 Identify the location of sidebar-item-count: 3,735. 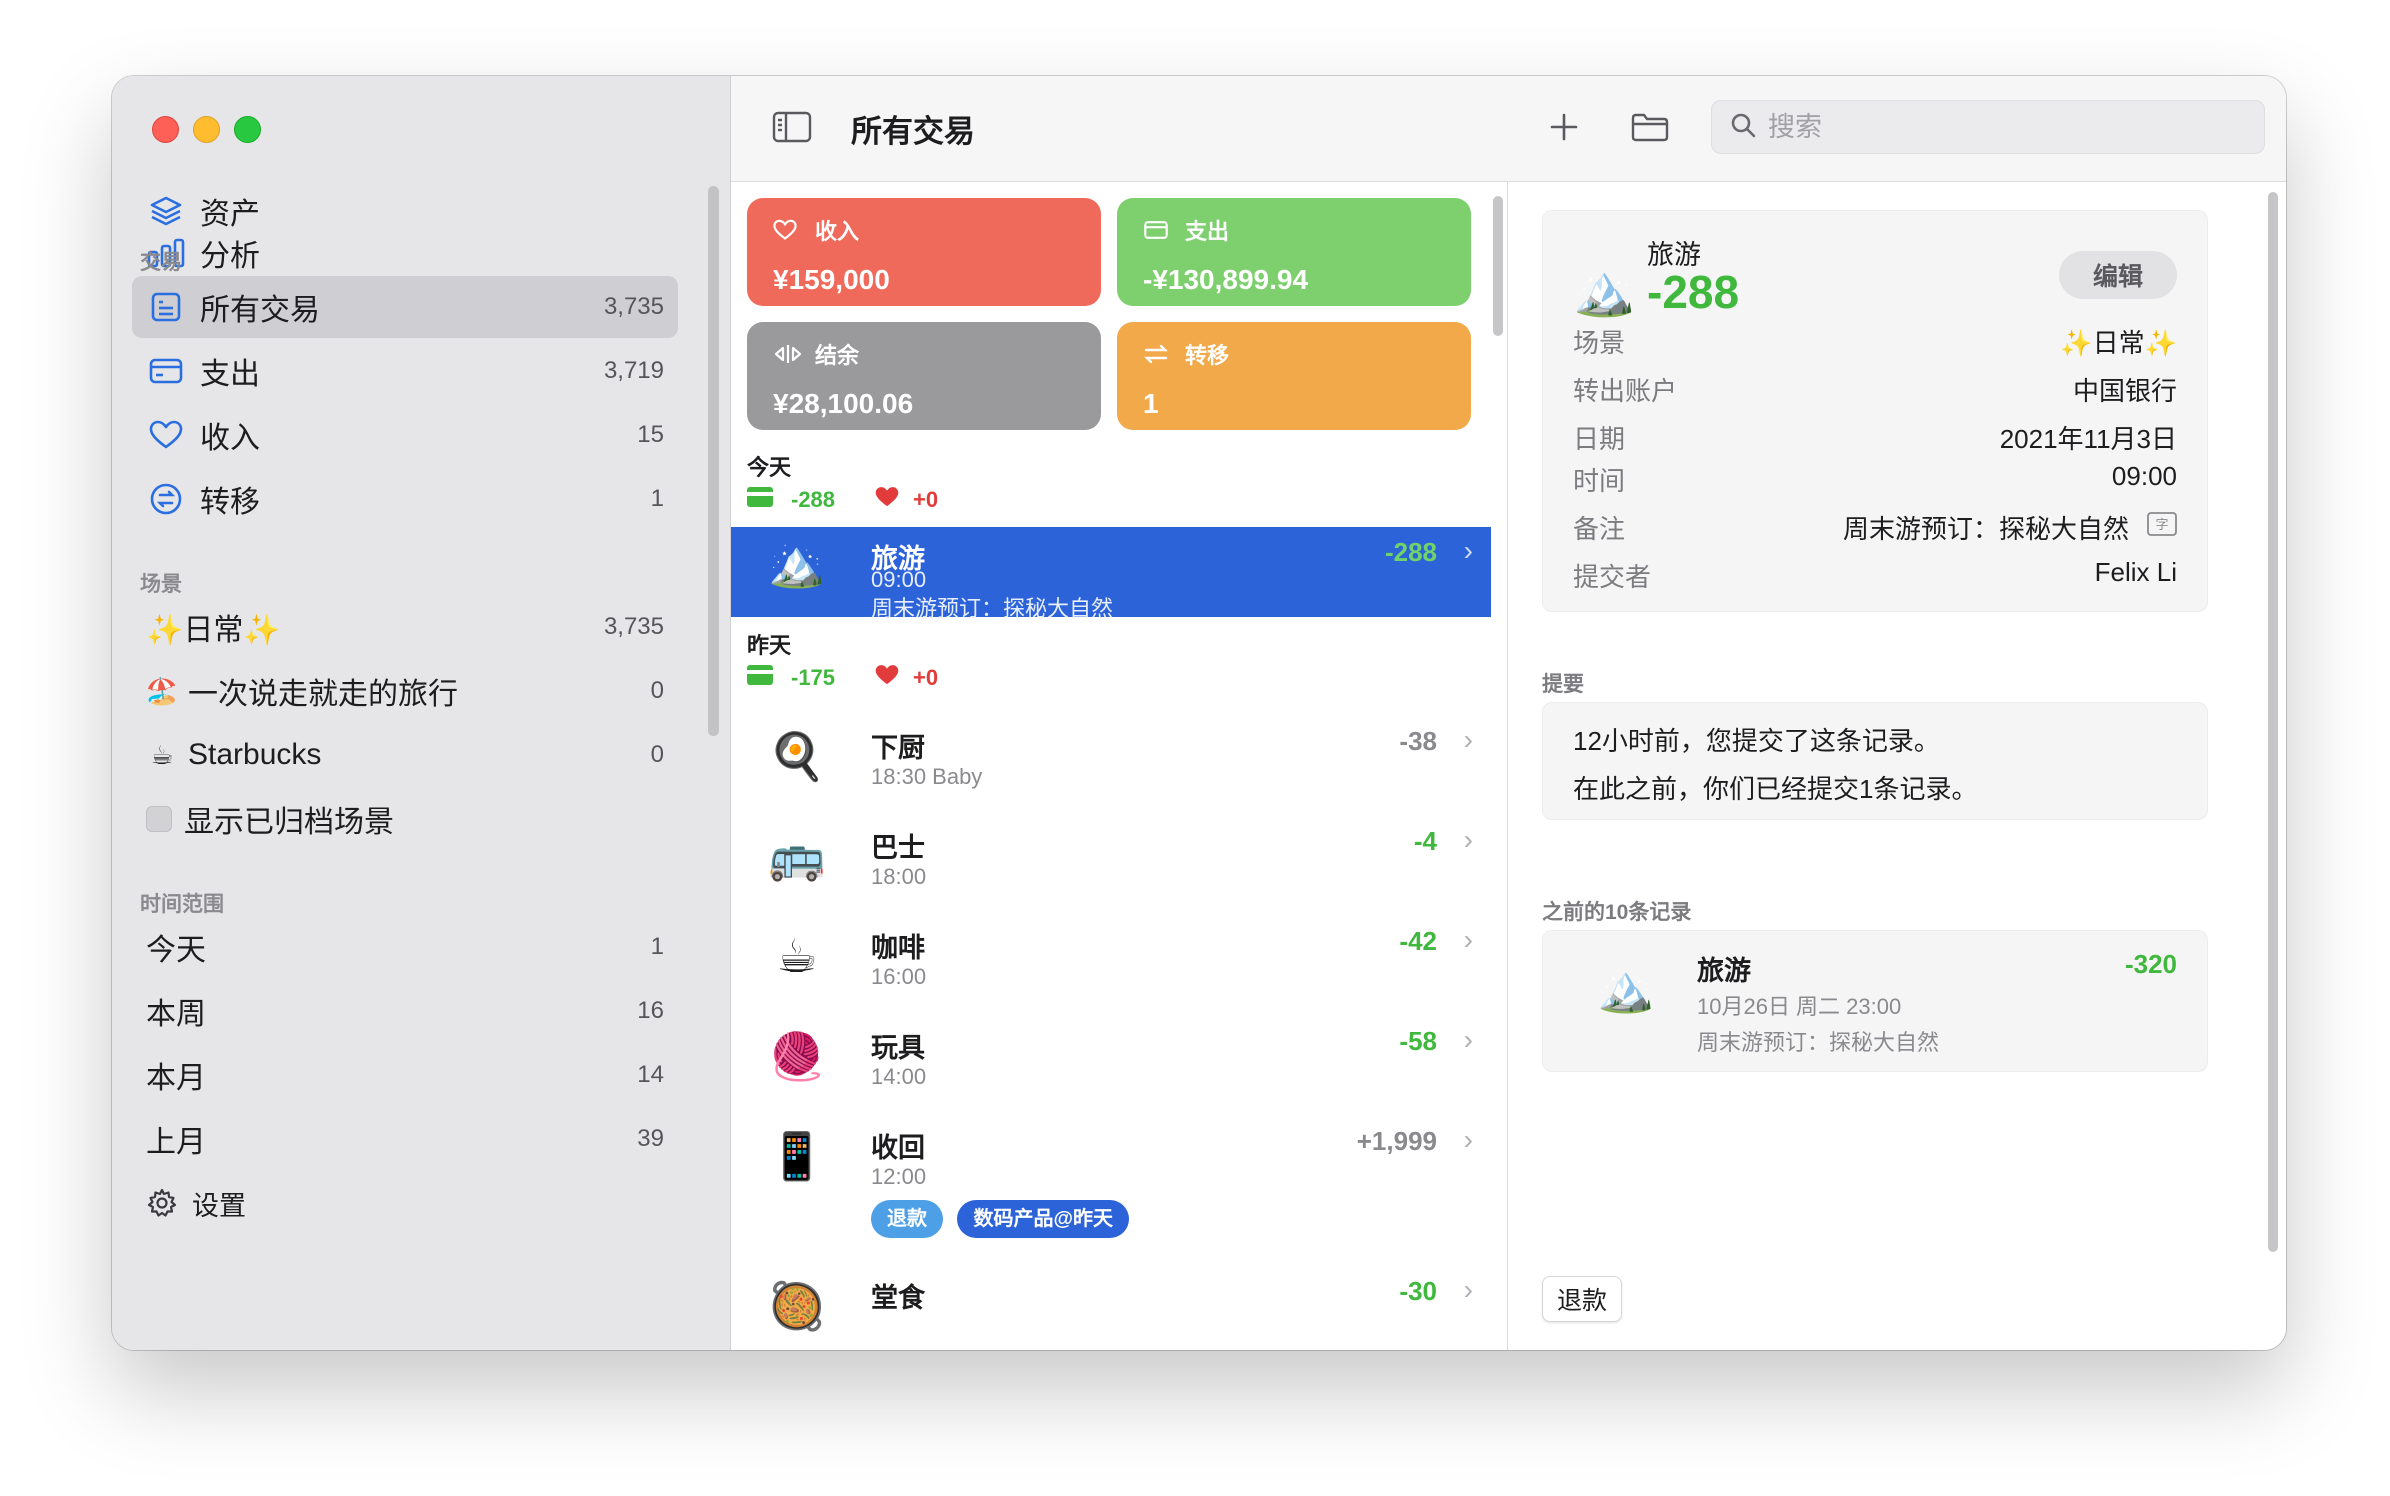
(633, 626).